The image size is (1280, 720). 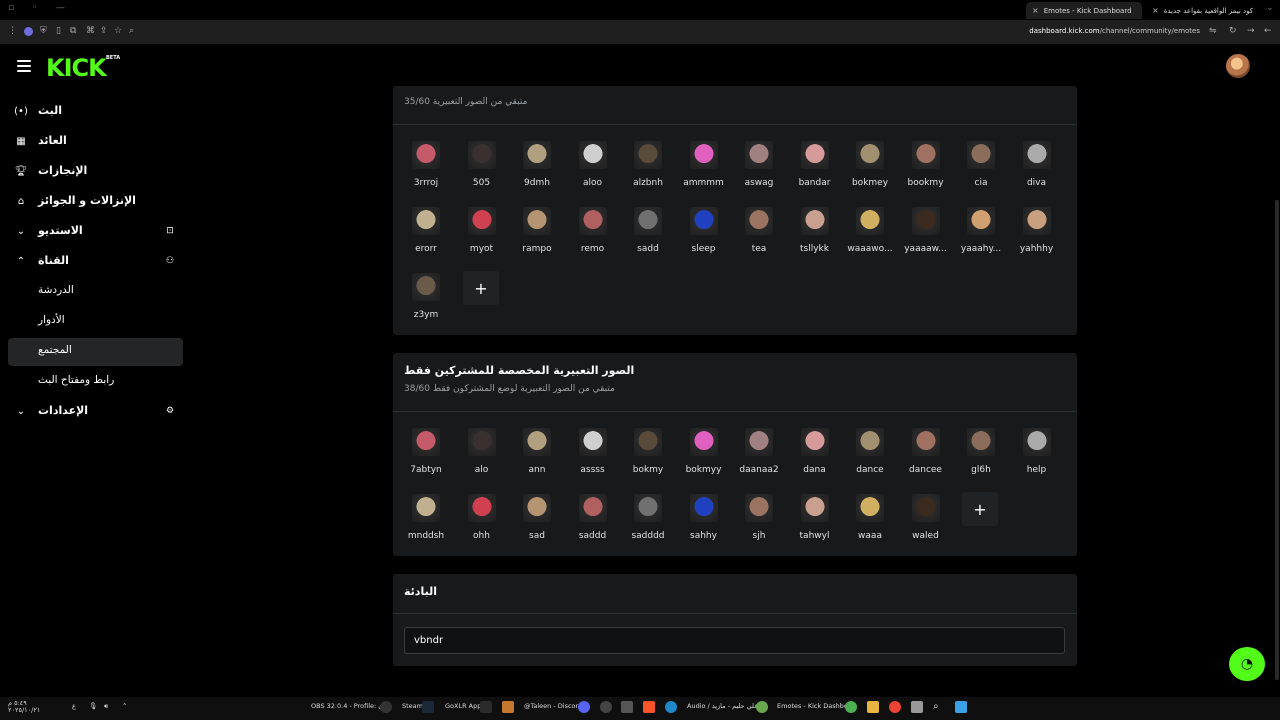 What do you see at coordinates (734, 640) in the screenshot?
I see `prefix-input: vbndr` at bounding box center [734, 640].